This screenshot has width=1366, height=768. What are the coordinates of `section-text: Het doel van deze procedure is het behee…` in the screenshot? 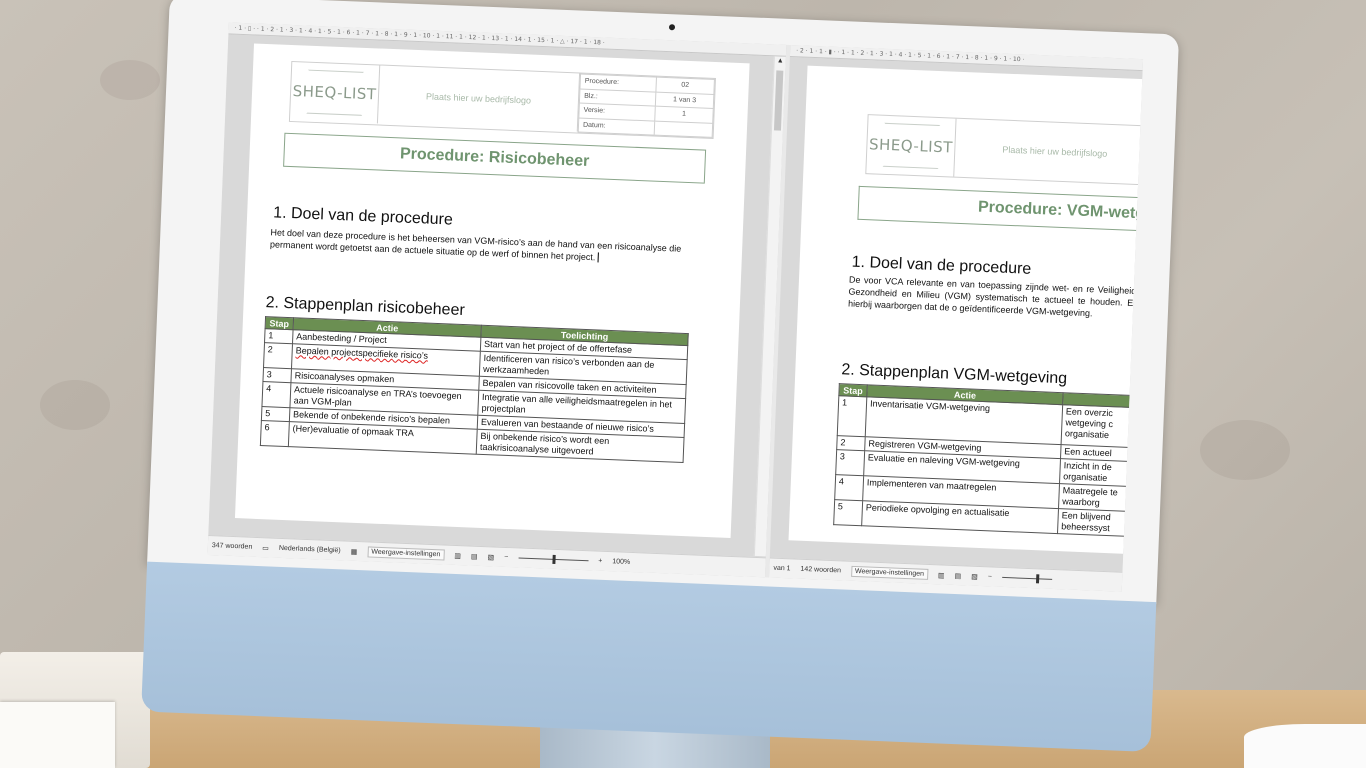 It's located at (479, 246).